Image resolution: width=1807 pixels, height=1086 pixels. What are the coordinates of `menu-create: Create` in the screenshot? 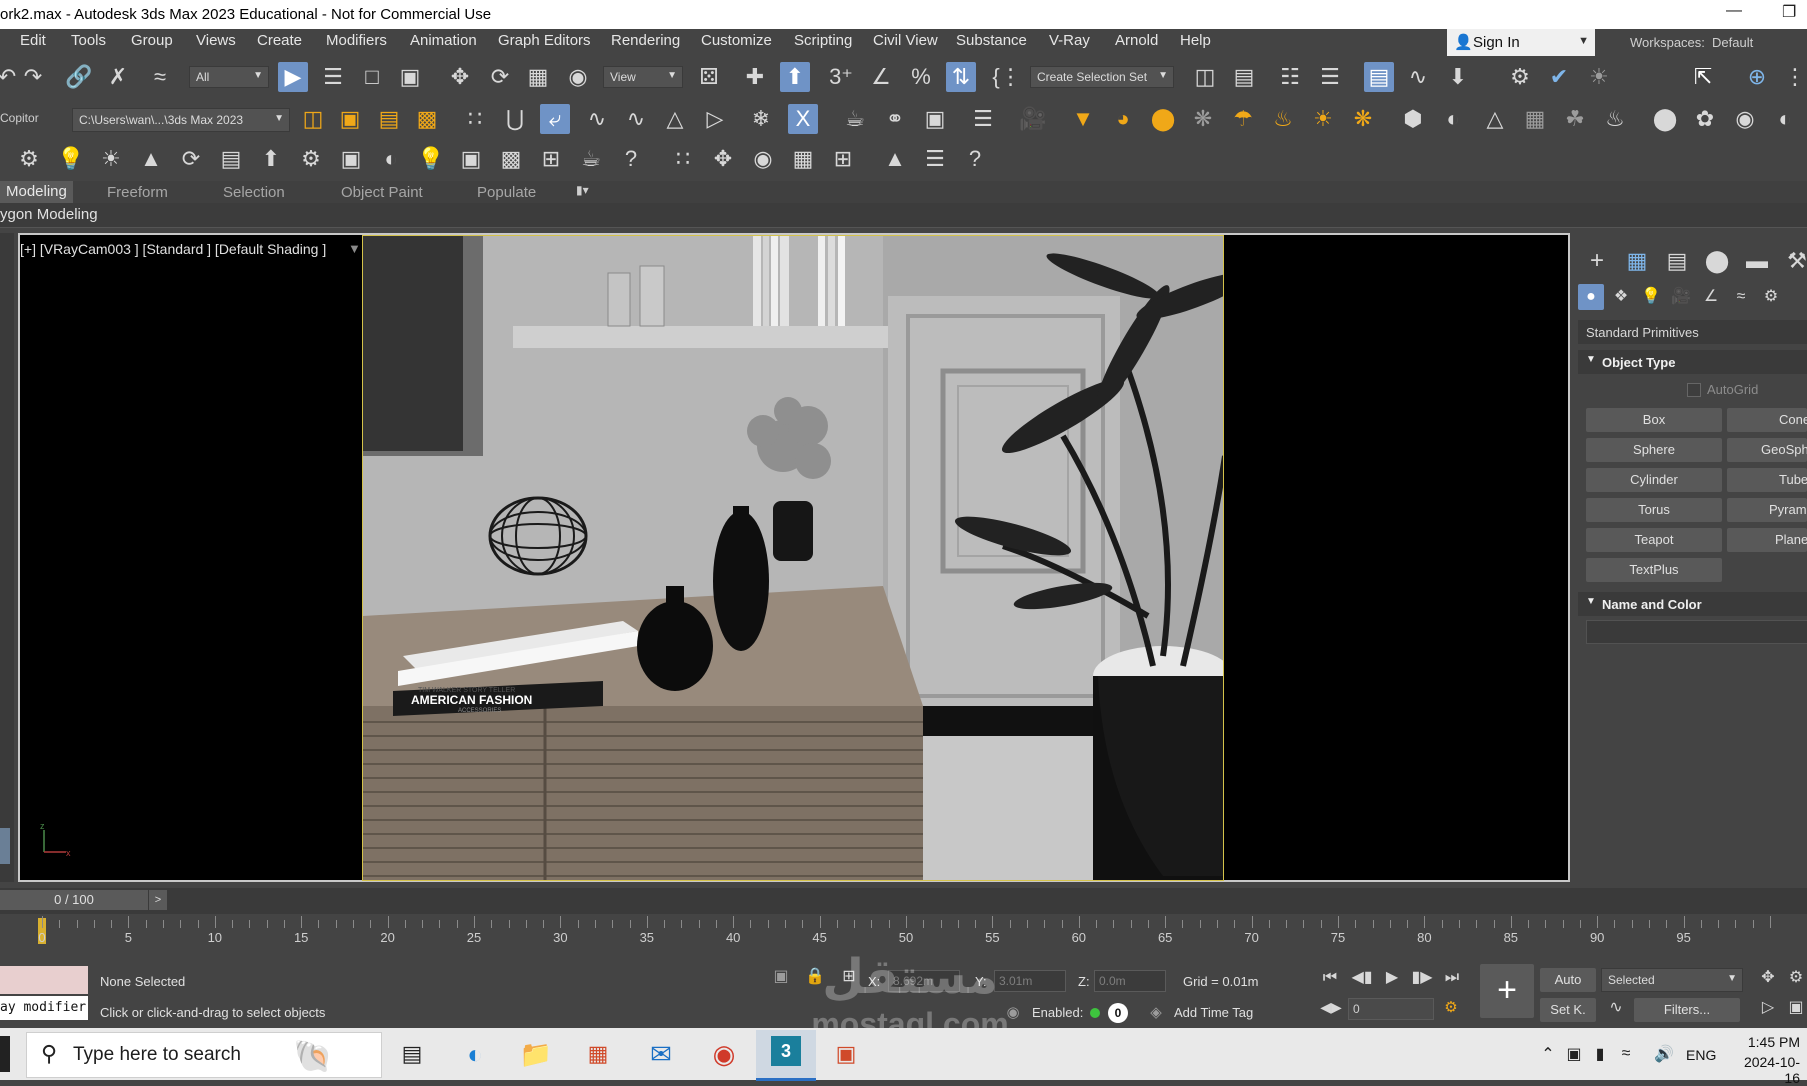 It's located at (279, 40).